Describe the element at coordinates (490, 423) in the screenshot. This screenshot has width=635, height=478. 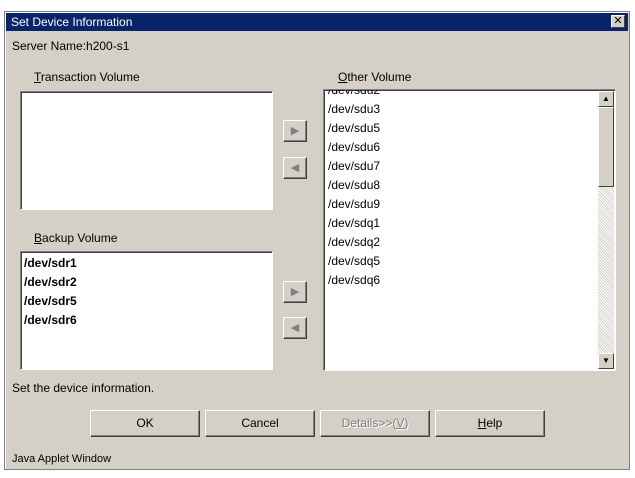
I see `help-button: Help` at that location.